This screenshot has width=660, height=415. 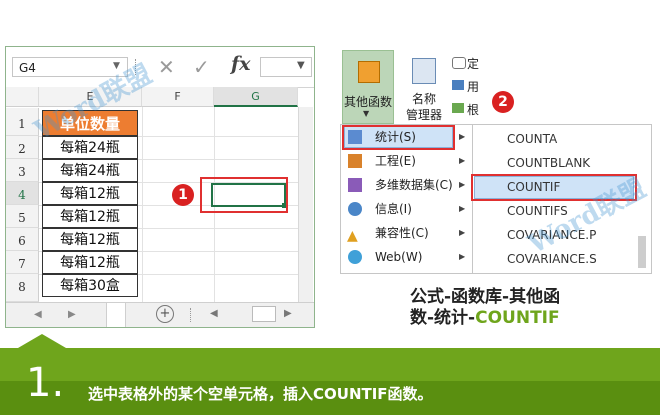 I want to click on menu-item-compatibility: ▲ 兼容性(C) ▶, so click(x=406, y=233).